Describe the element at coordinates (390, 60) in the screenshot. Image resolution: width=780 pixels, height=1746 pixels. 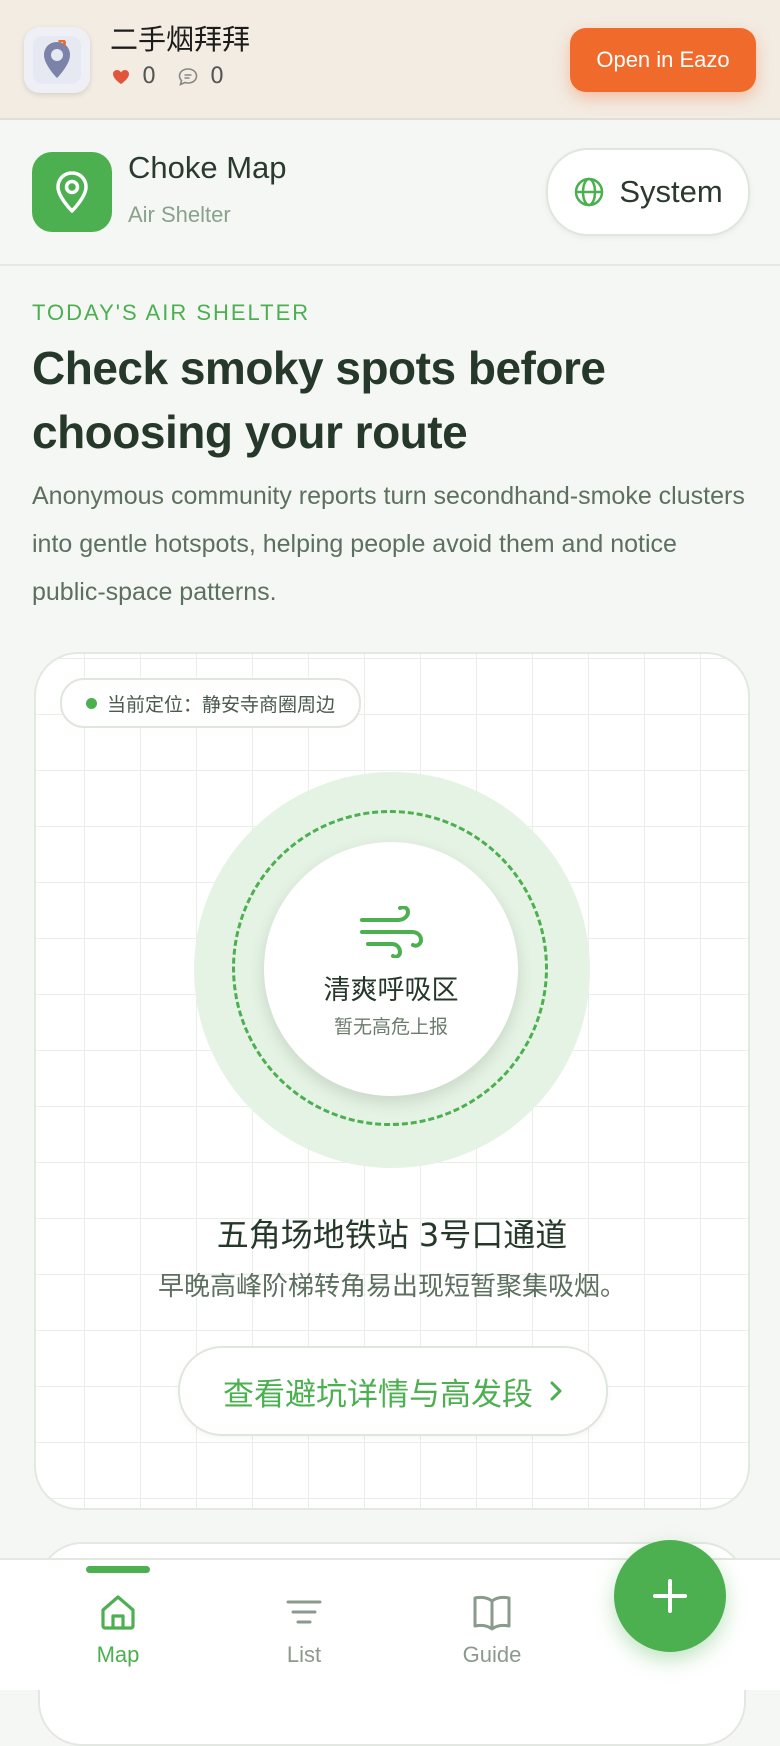
I see `app-topbar: 二手烟拜拜 0 0 Open in Eazo` at that location.